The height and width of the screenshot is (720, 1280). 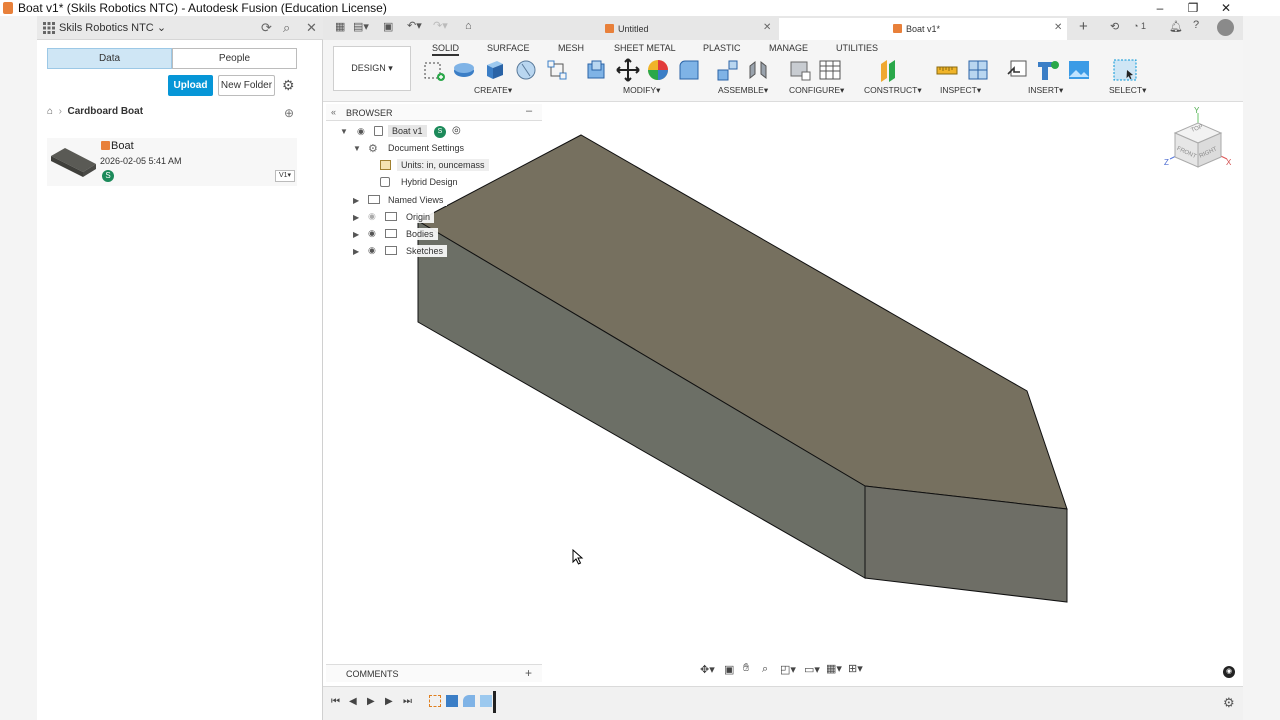 What do you see at coordinates (434, 70) in the screenshot?
I see `create-sketch-icon` at bounding box center [434, 70].